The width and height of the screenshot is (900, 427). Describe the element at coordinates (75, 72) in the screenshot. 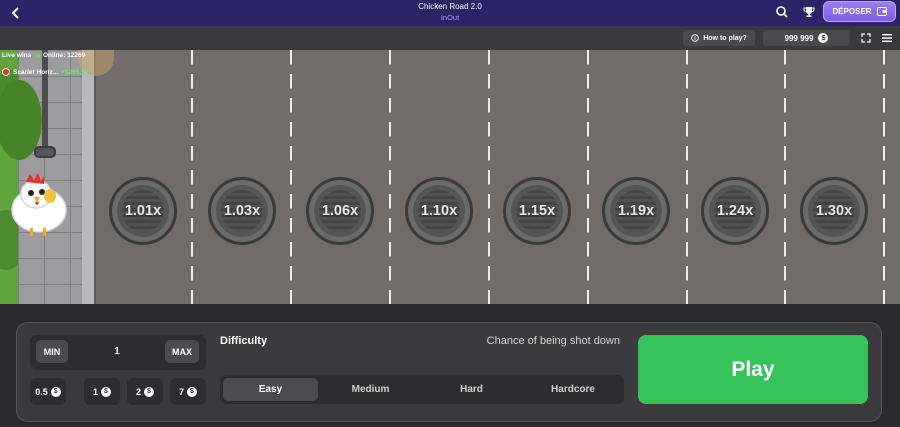

I see `win-amount: +$265.10` at that location.